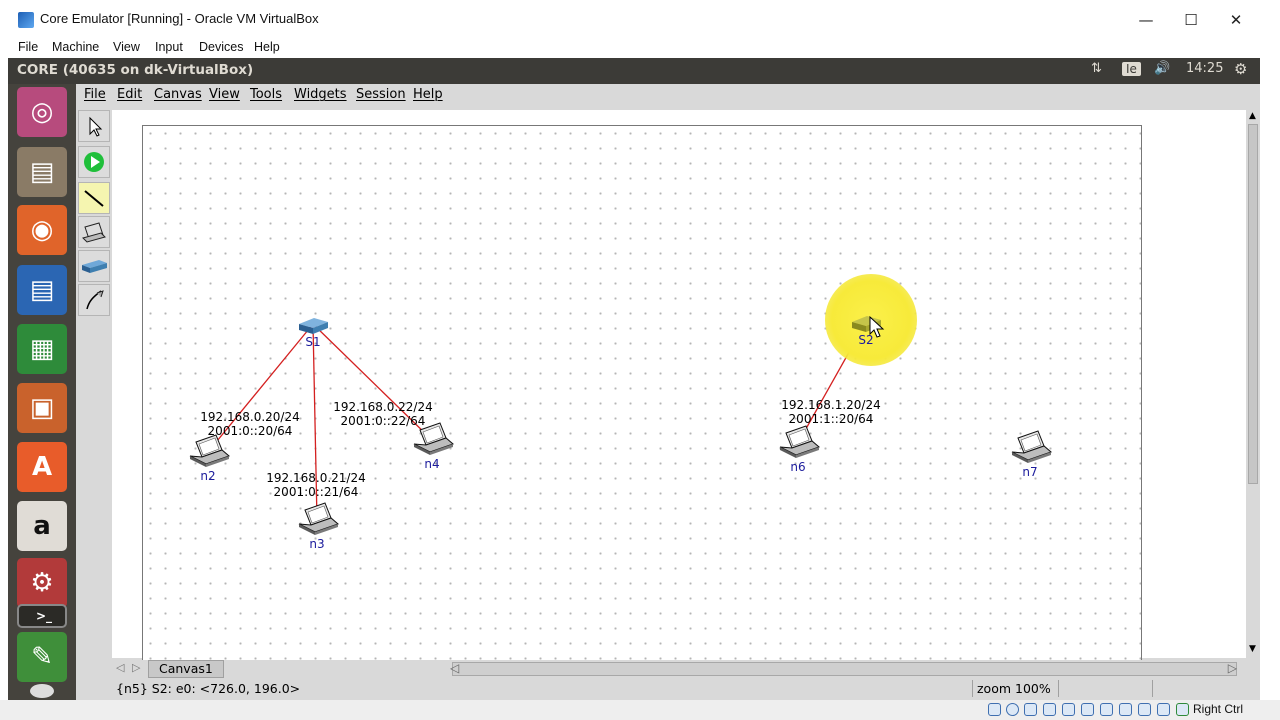  What do you see at coordinates (1182, 709) in the screenshot?
I see `keyboard-capture-icon` at bounding box center [1182, 709].